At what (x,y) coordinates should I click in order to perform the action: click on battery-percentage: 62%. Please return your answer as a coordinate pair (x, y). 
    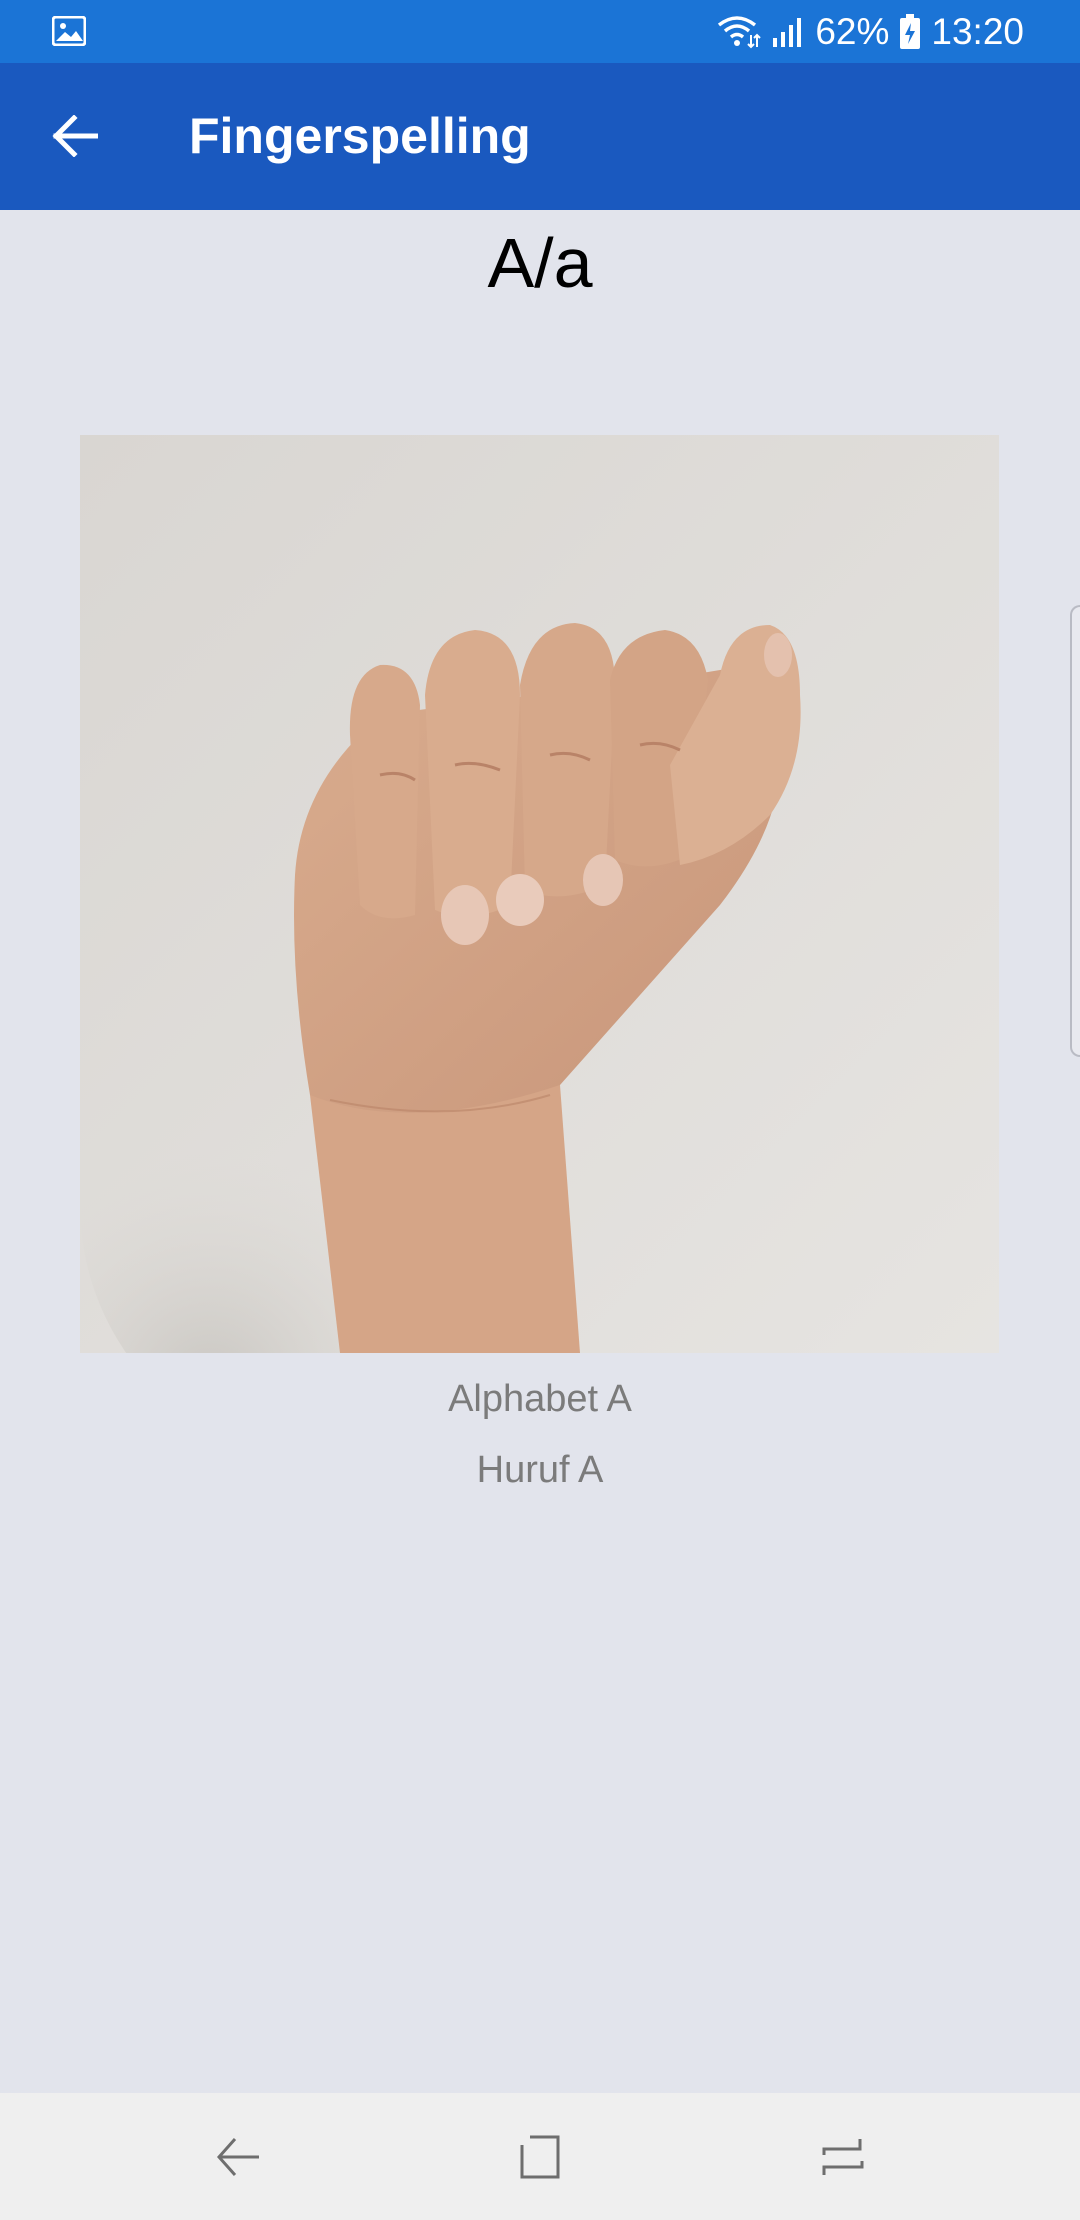
    Looking at the image, I should click on (852, 31).